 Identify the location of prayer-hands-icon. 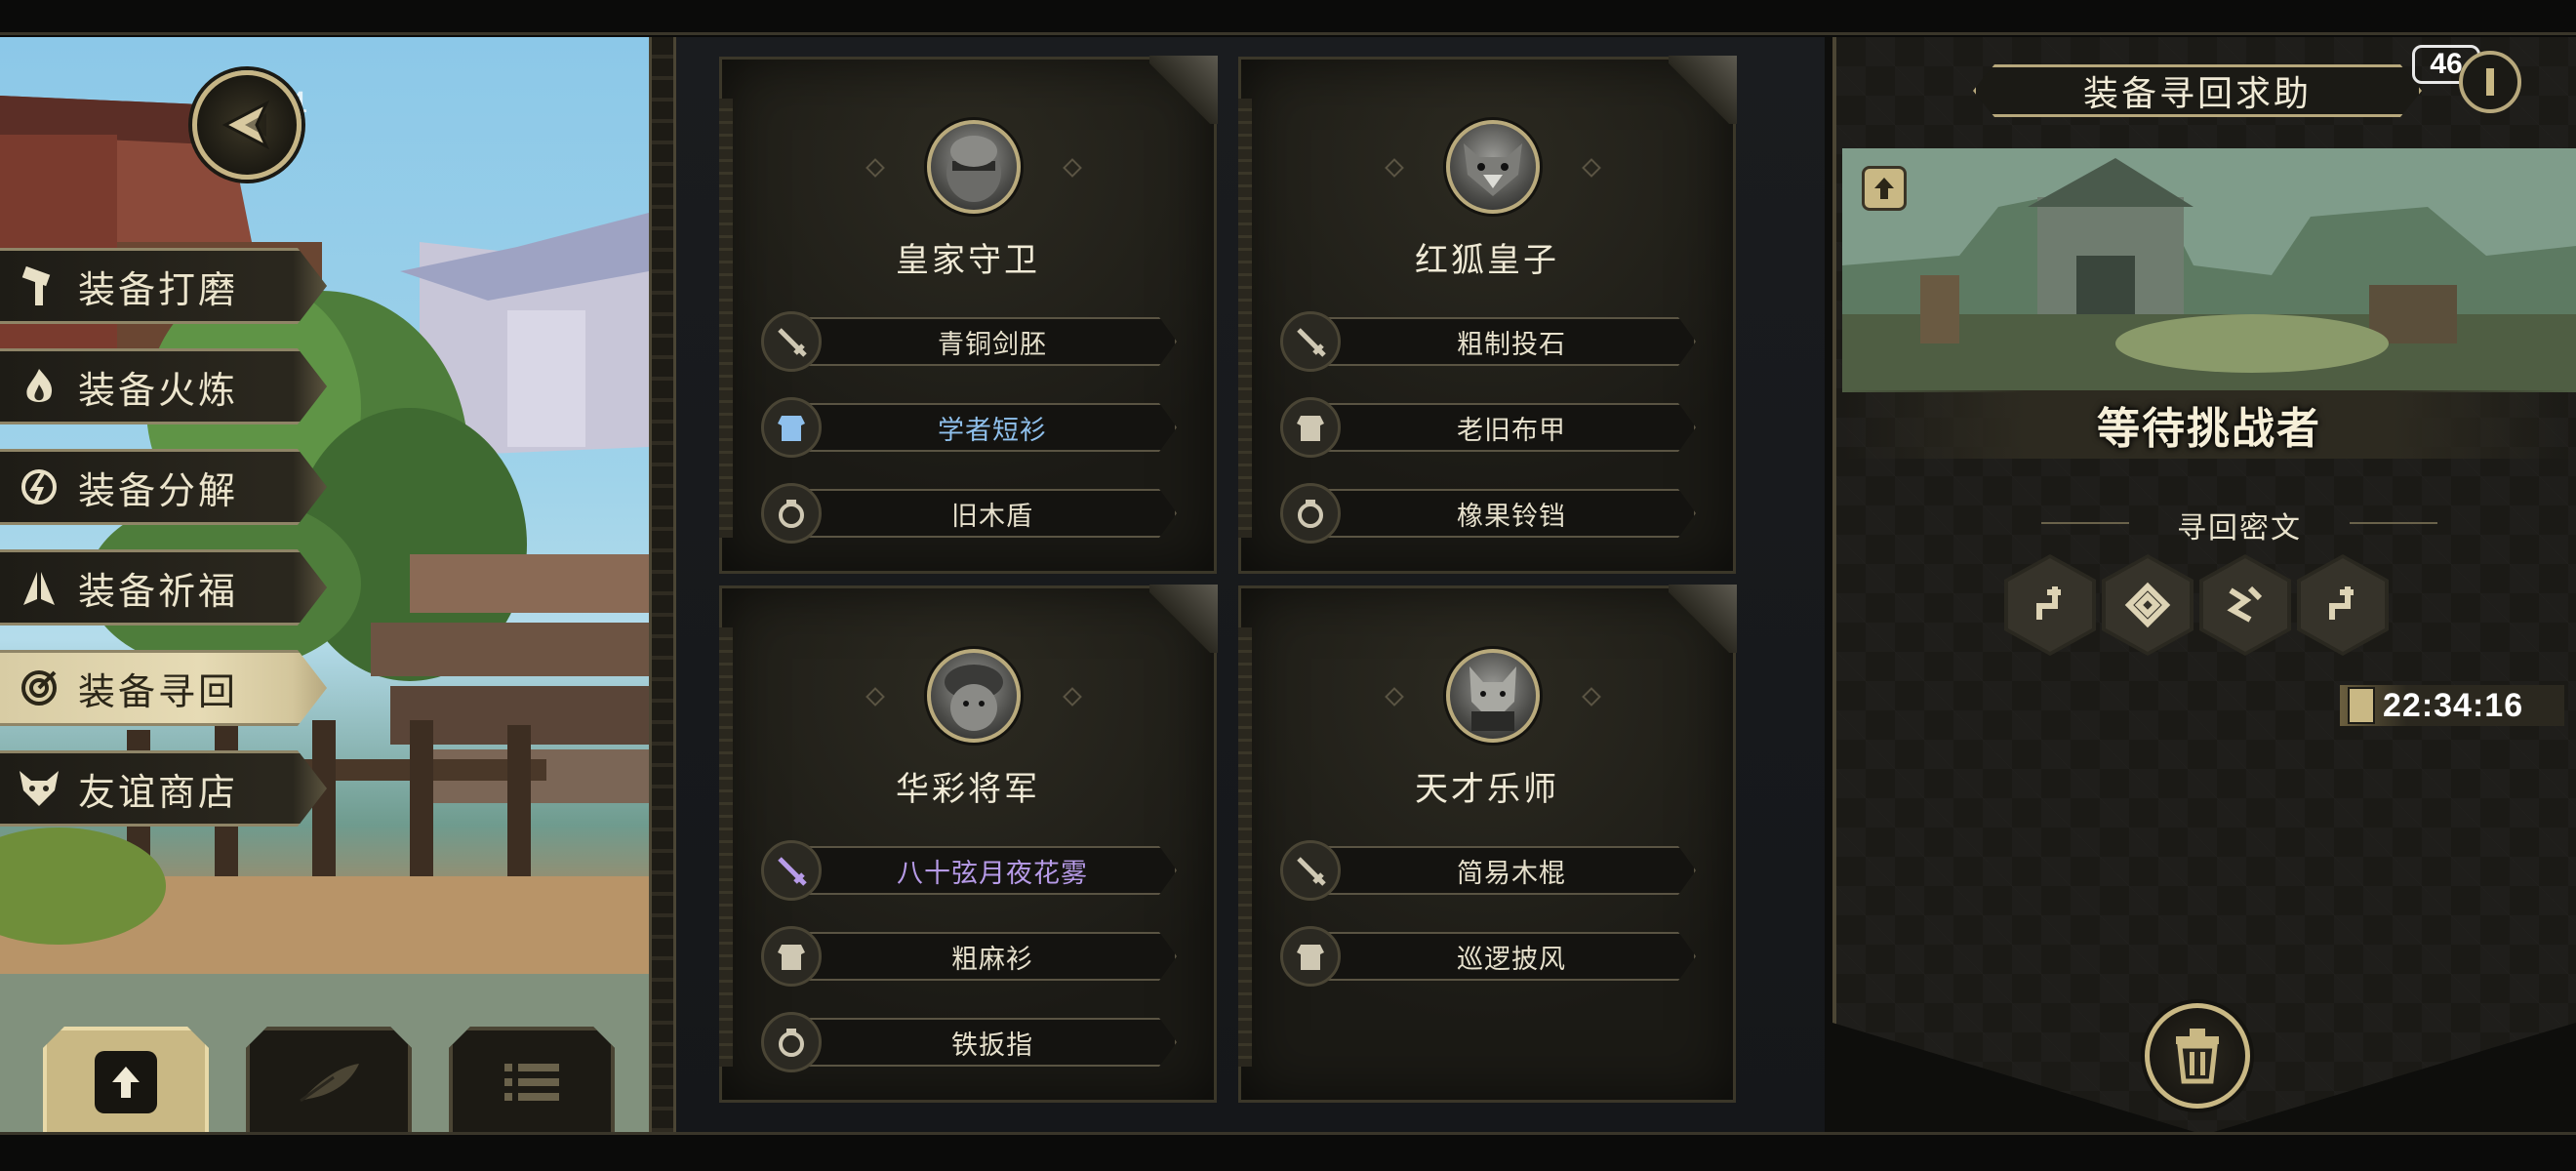
(39, 587).